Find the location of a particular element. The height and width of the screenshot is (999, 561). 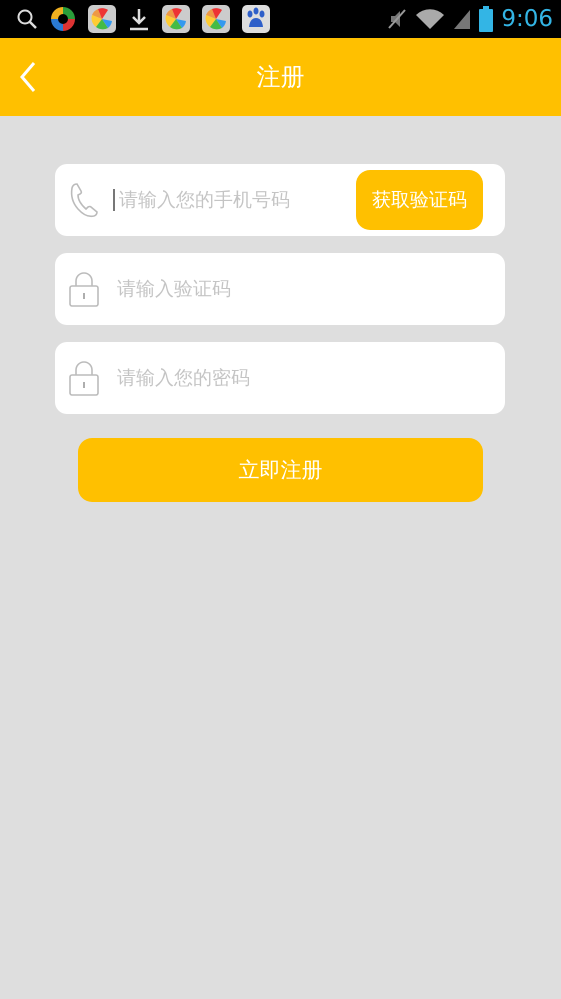

input-field: 请输入您的密码 is located at coordinates (280, 378).